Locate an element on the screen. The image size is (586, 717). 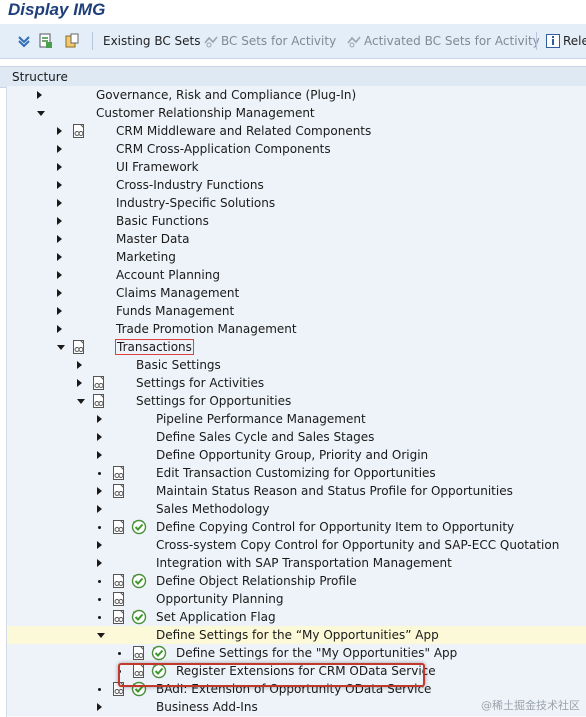
tree-node: Customer Relationship Management is located at coordinates (296, 113).